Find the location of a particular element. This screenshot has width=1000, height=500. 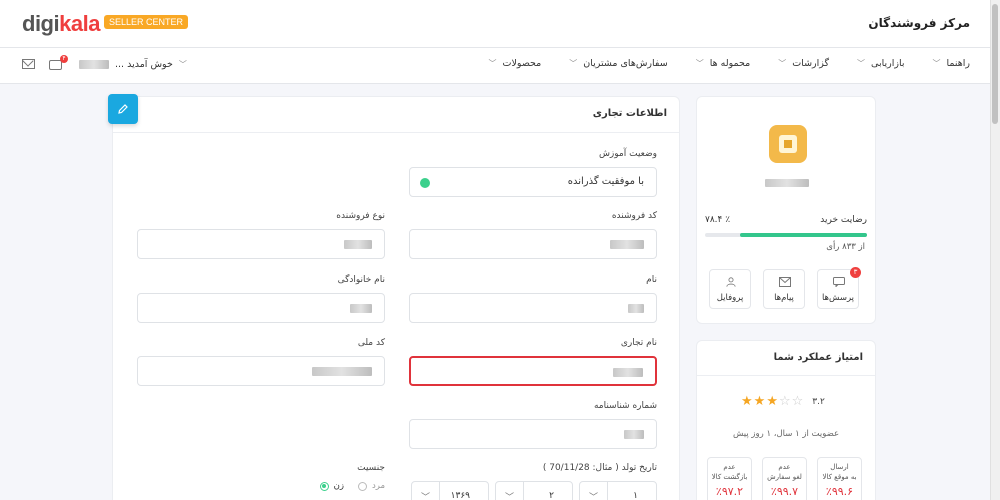

birth-year-select: ۱۳۶۹ ﹀ is located at coordinates (450, 490).